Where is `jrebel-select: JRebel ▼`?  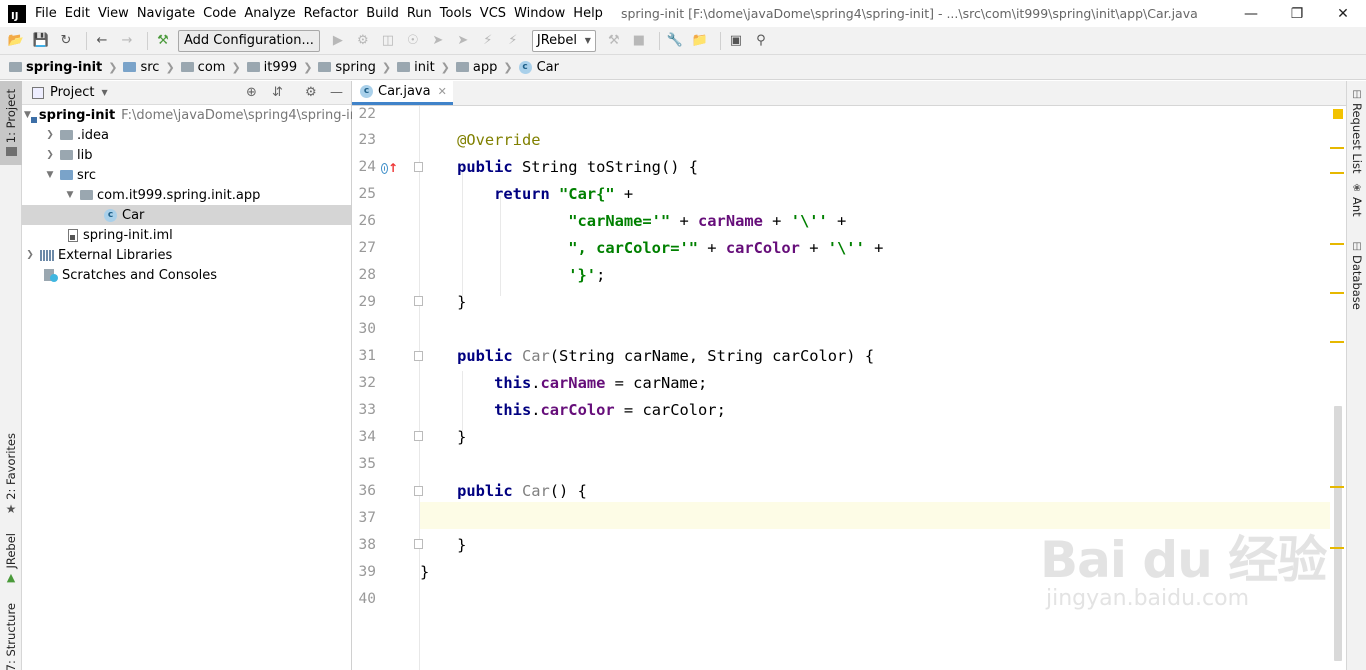 jrebel-select: JRebel ▼ is located at coordinates (563, 40).